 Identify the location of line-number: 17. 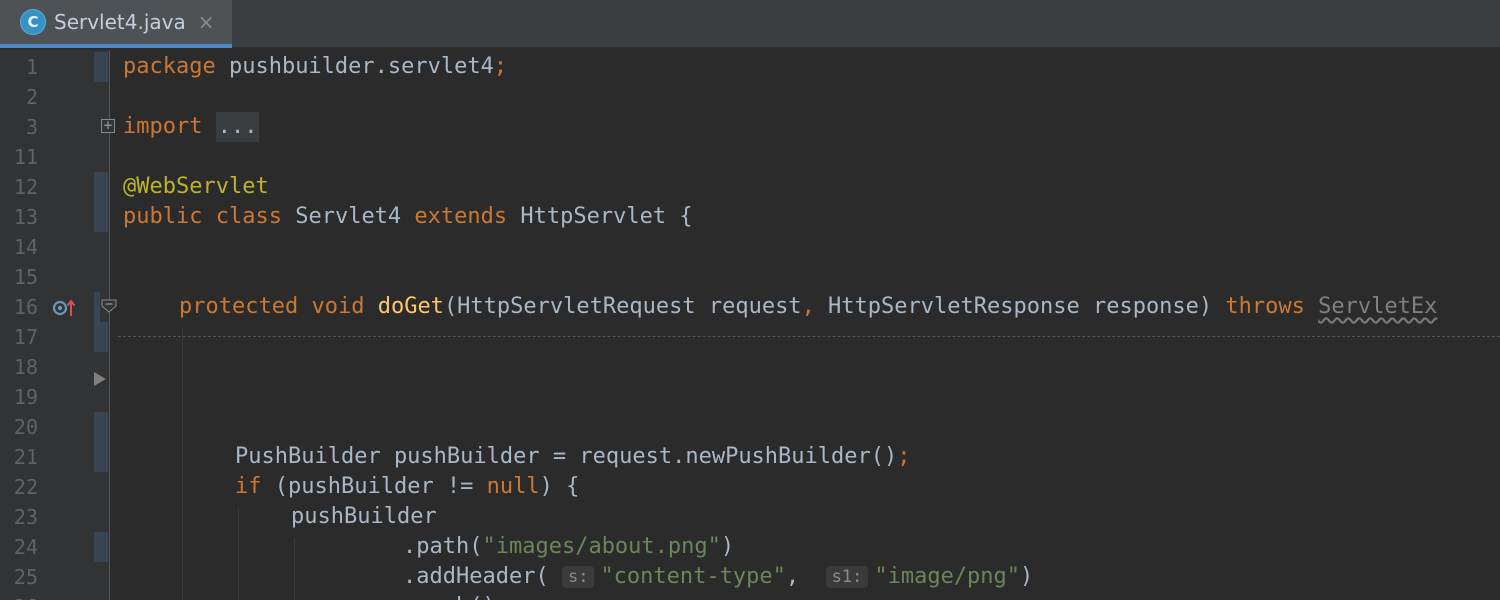
(25, 337).